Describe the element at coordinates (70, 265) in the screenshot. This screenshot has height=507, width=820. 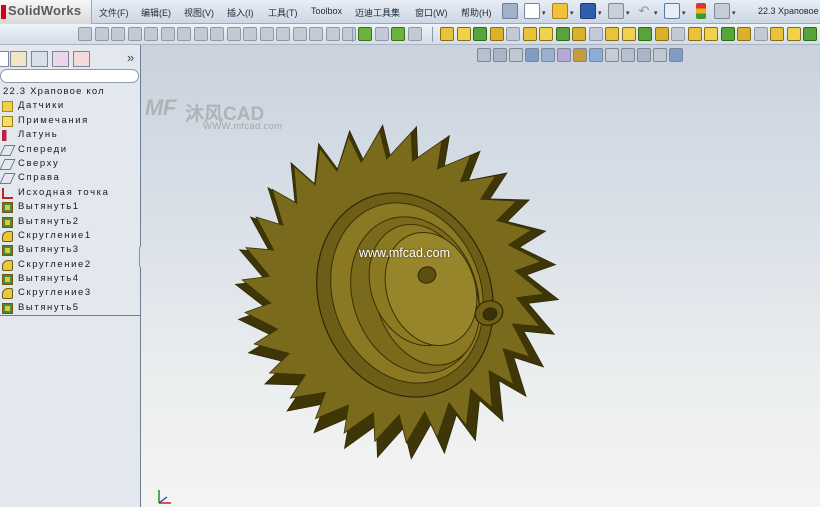
I see `tree-item: Скругление2` at that location.